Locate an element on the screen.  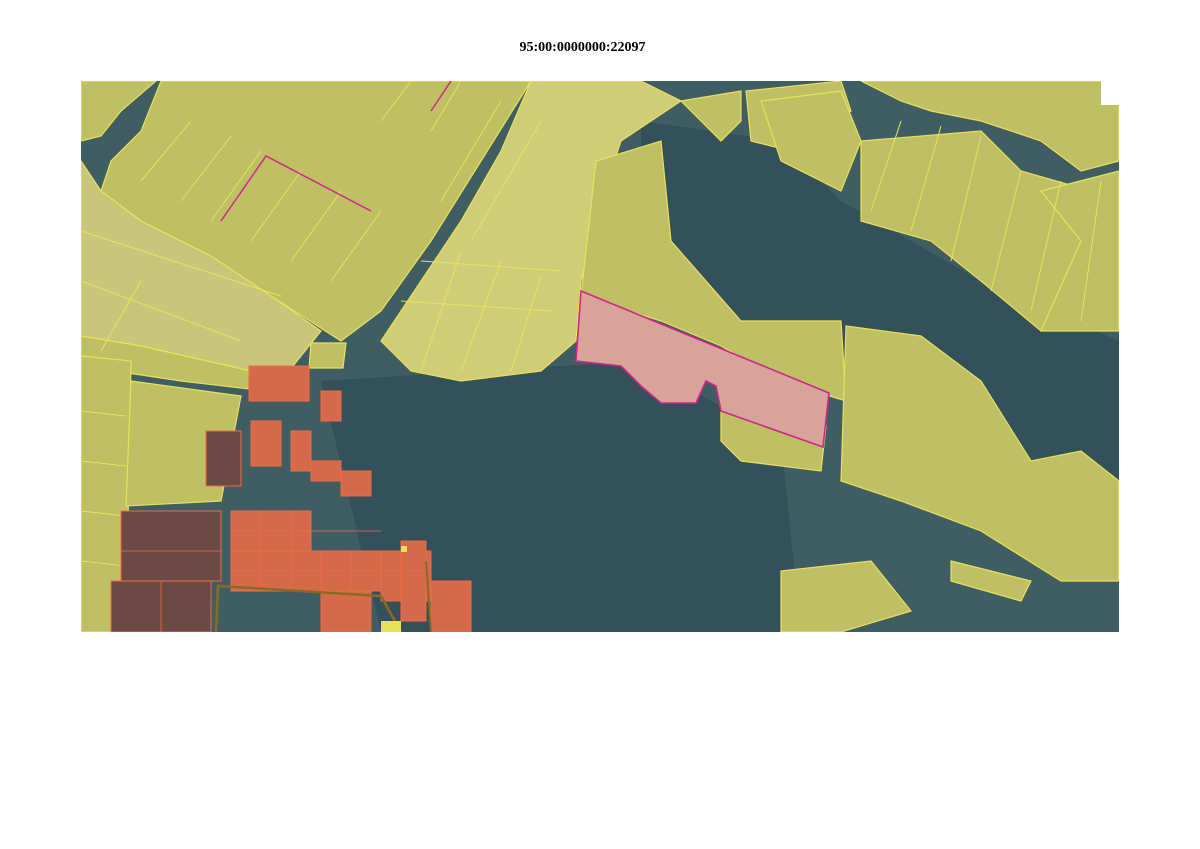
cadastral-number-title: 95:00:0000000:22097 is located at coordinates (582, 47).